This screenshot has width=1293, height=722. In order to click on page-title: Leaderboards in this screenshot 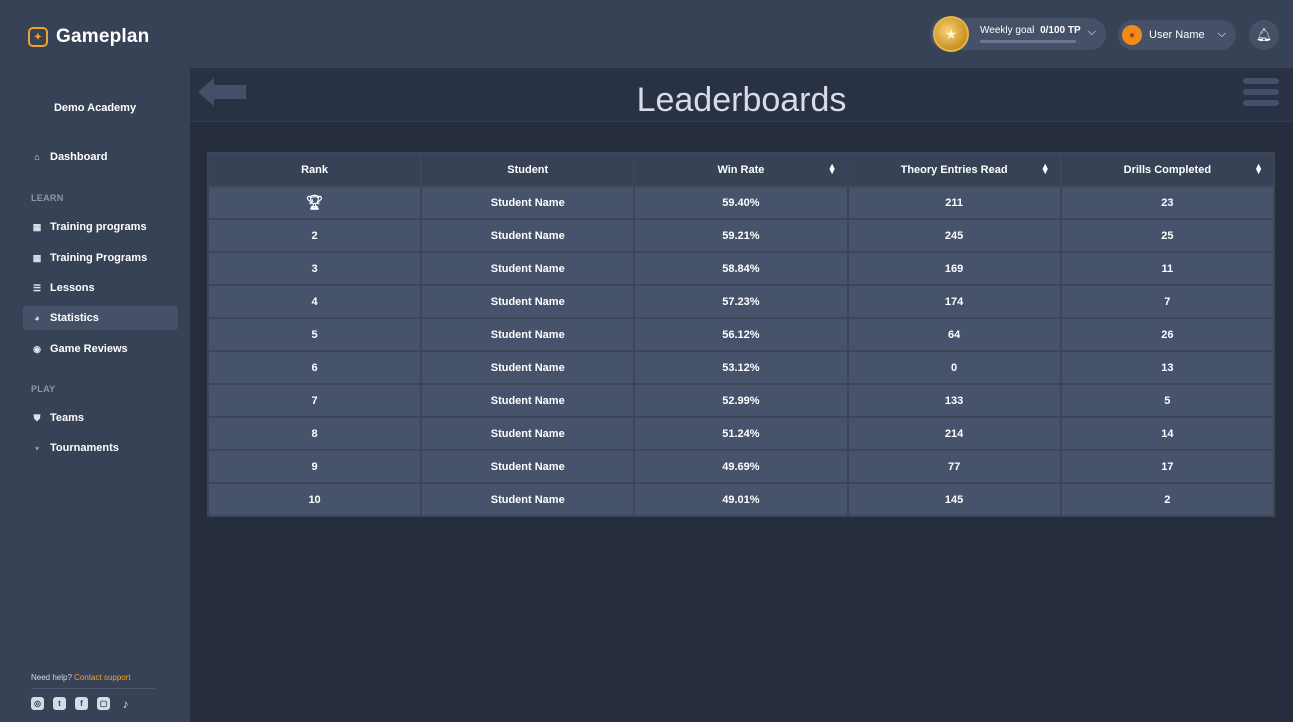, I will do `click(741, 100)`.